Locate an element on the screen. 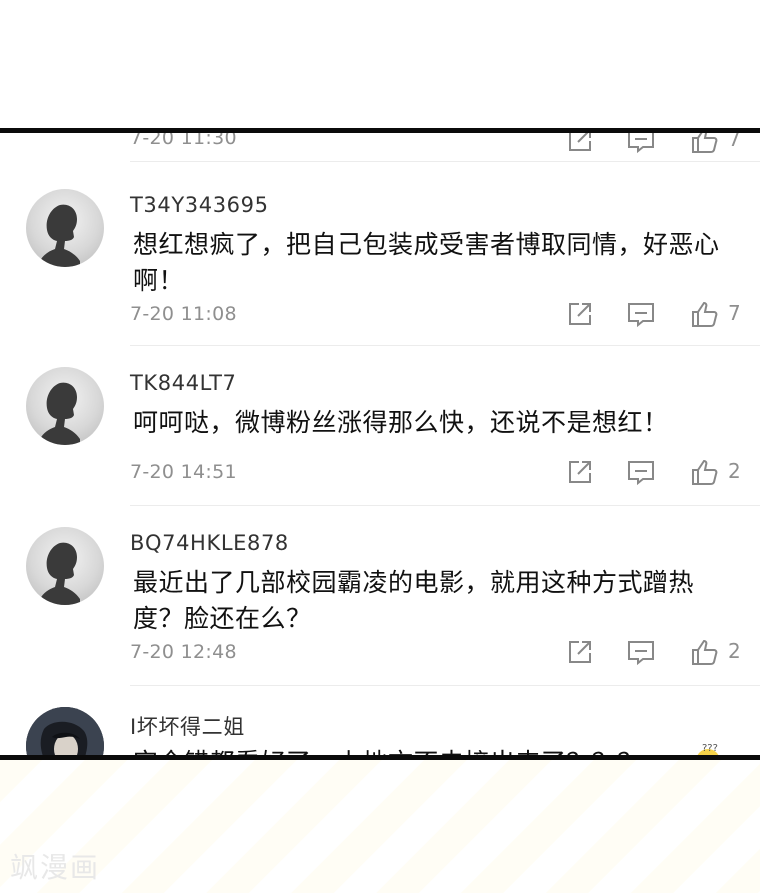 Image resolution: width=760 pixels, height=893 pixels. comment-timestamp: 7-20 11:08 is located at coordinates (183, 314).